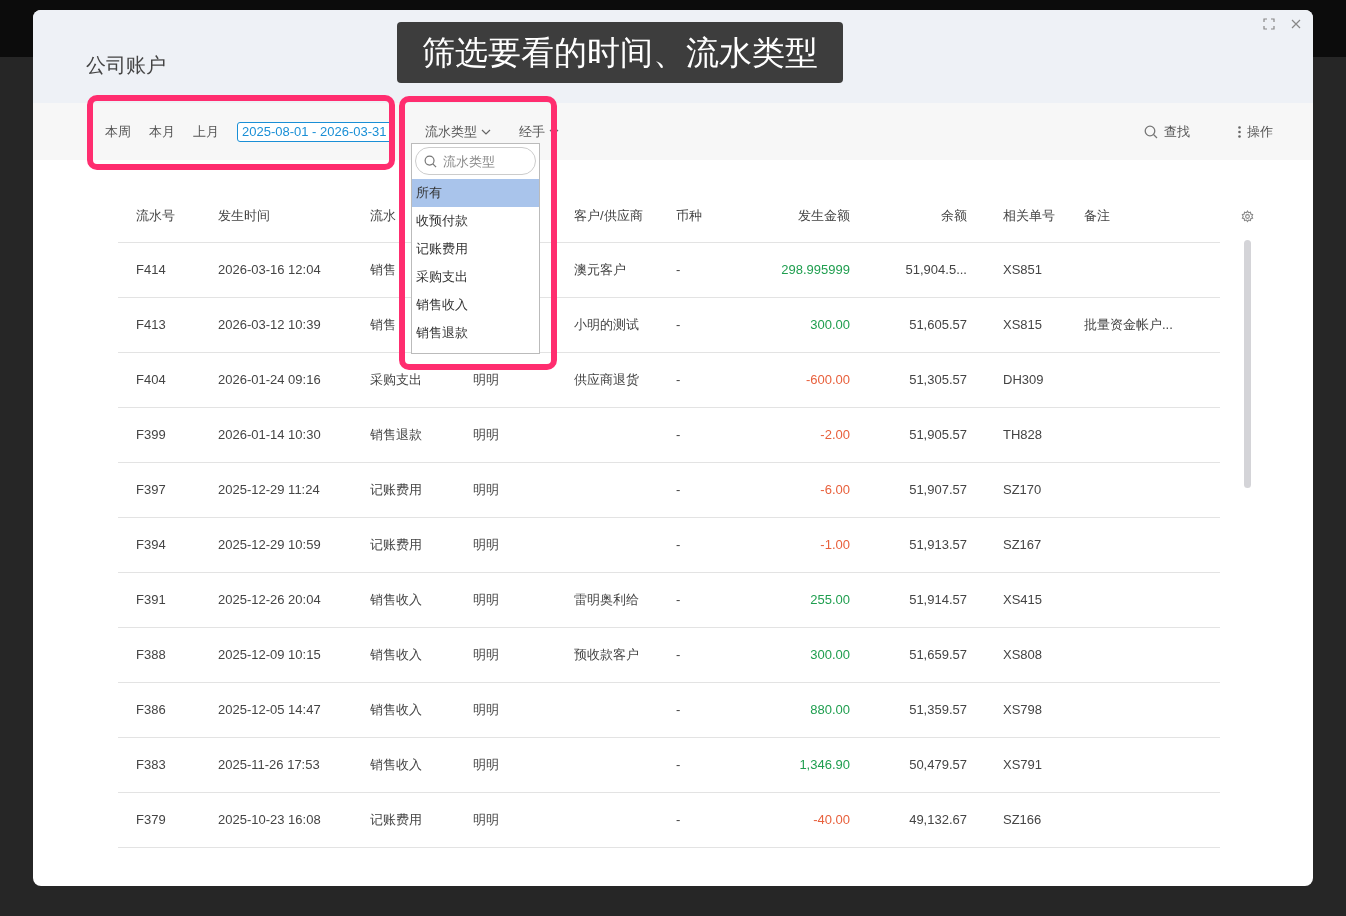  Describe the element at coordinates (1247, 216) in the screenshot. I see `settings-icon` at that location.